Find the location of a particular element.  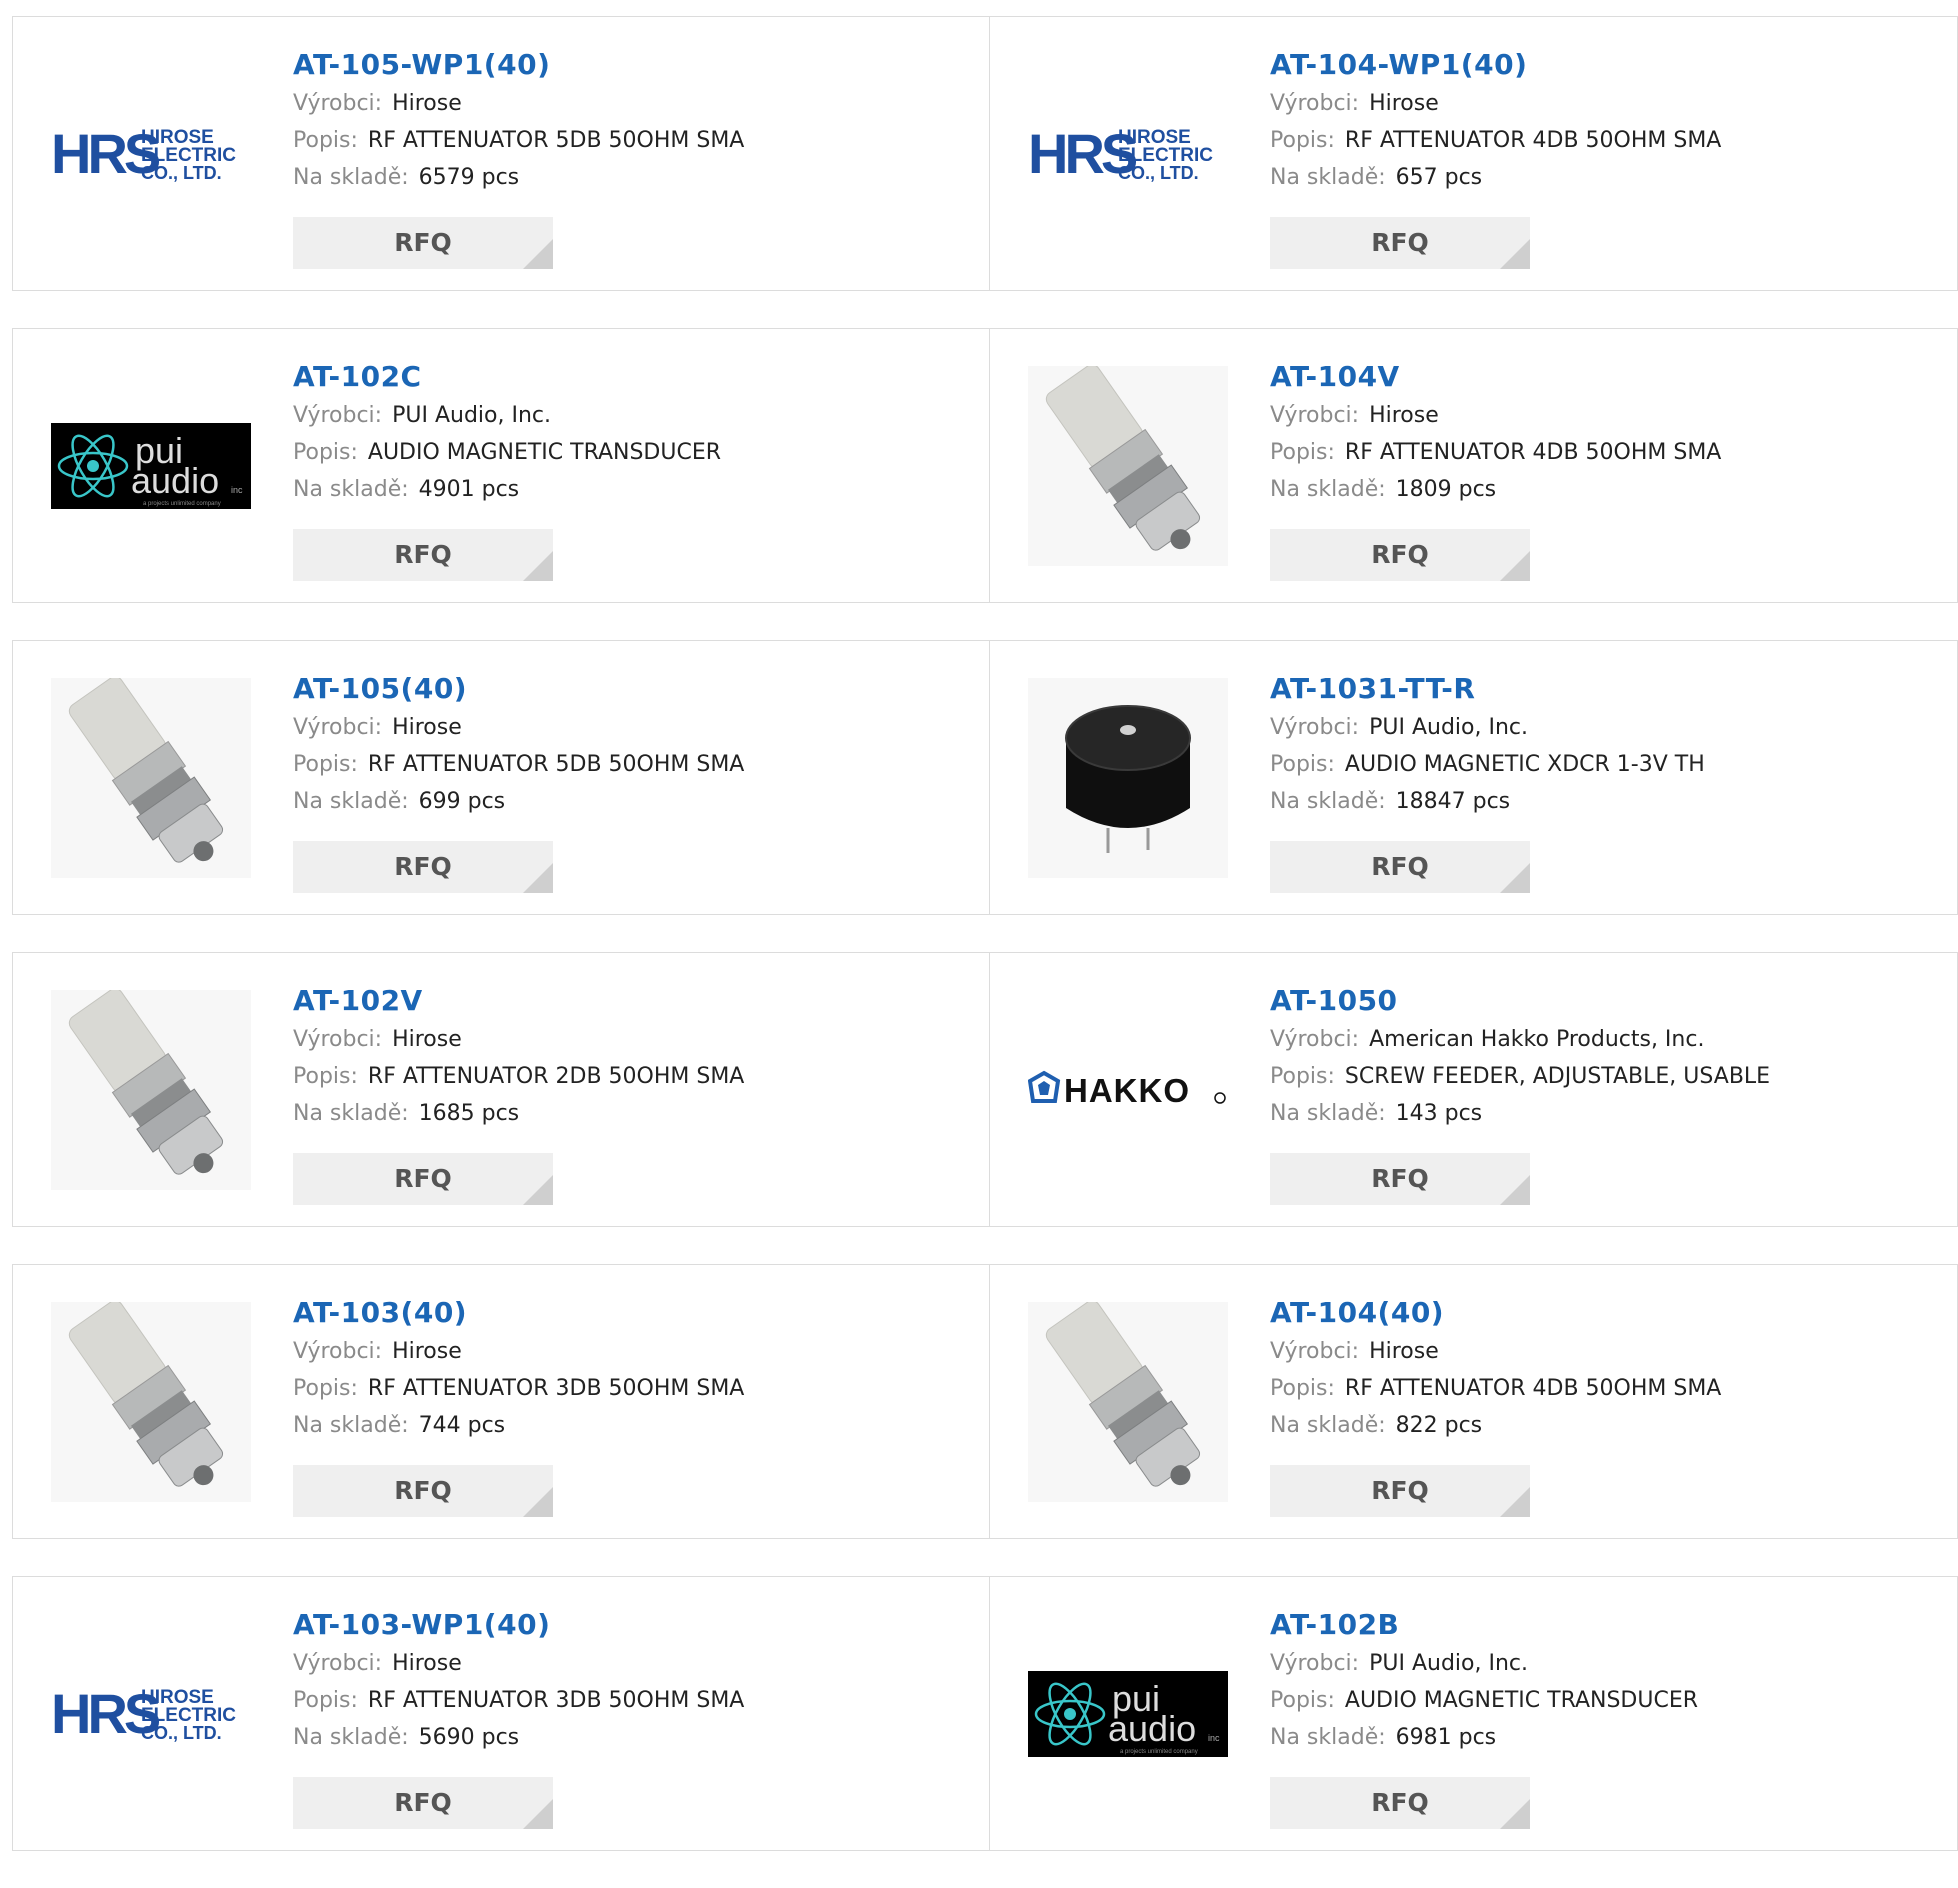

product-title-link: AT-103(40) is located at coordinates (518, 1313).